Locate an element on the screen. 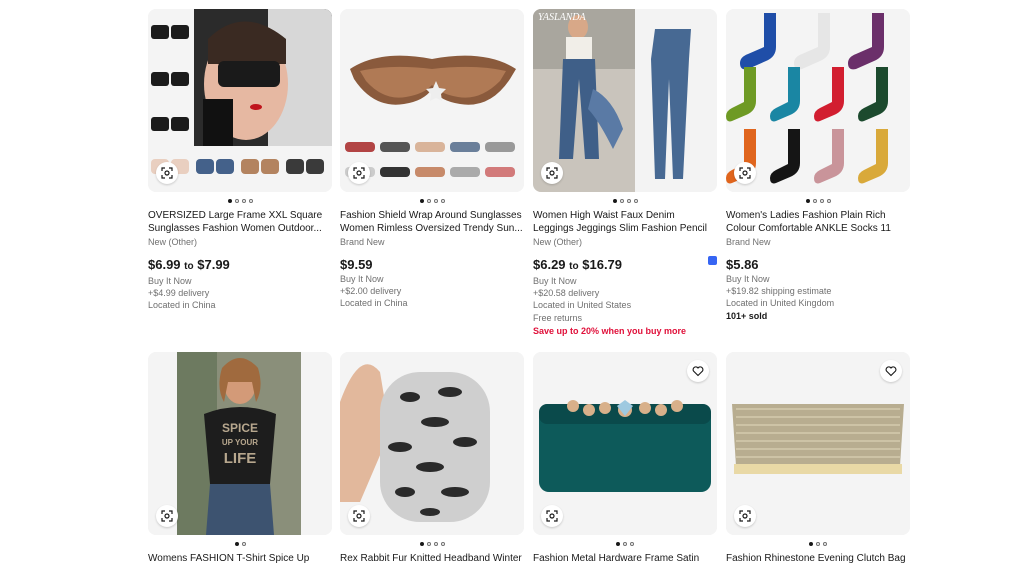 The height and width of the screenshot is (563, 1024). listing-image: YASLANDA is located at coordinates (625, 100).